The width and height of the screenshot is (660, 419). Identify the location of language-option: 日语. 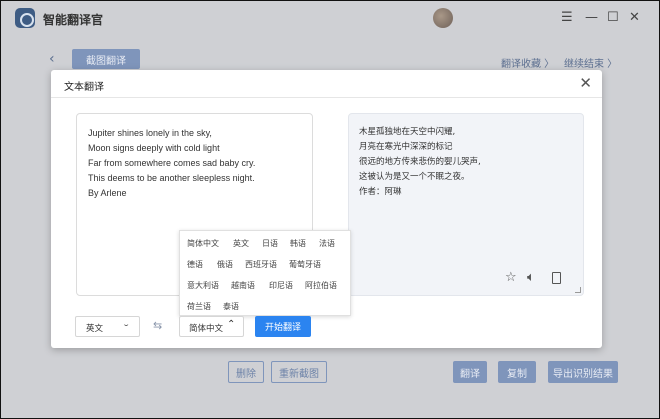
(270, 243).